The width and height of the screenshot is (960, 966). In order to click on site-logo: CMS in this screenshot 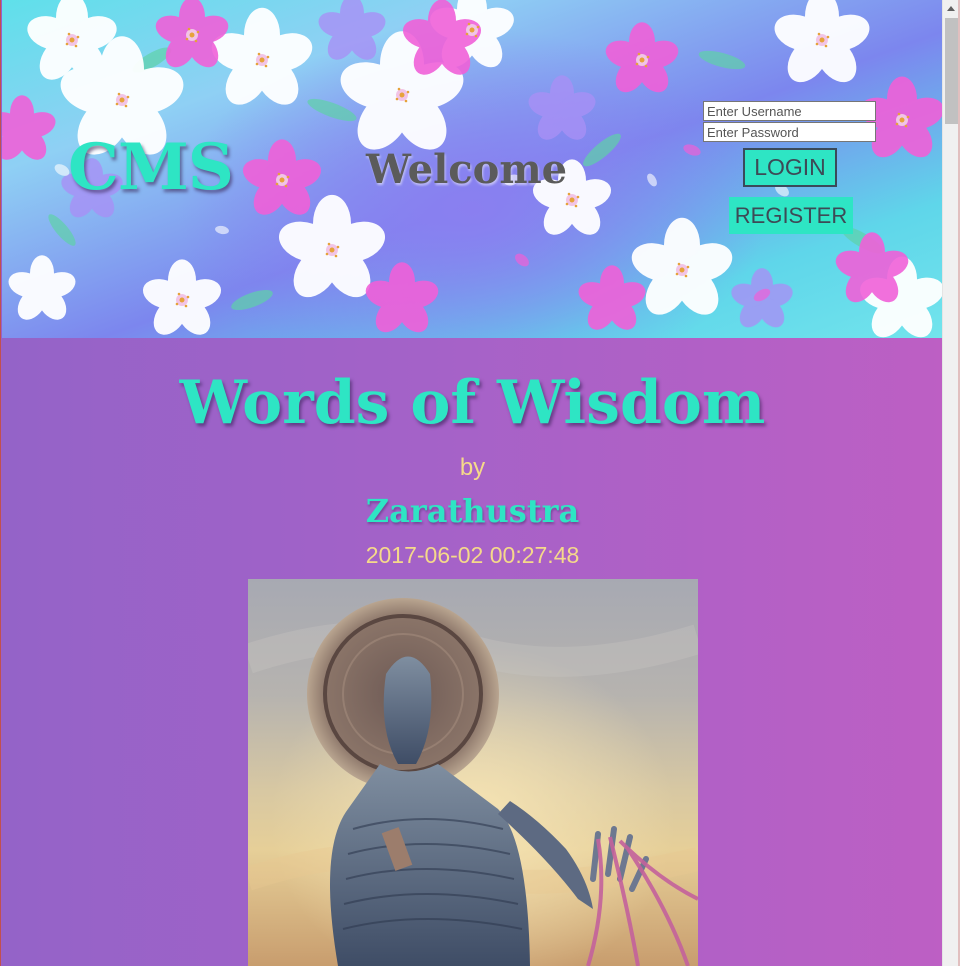, I will do `click(151, 167)`.